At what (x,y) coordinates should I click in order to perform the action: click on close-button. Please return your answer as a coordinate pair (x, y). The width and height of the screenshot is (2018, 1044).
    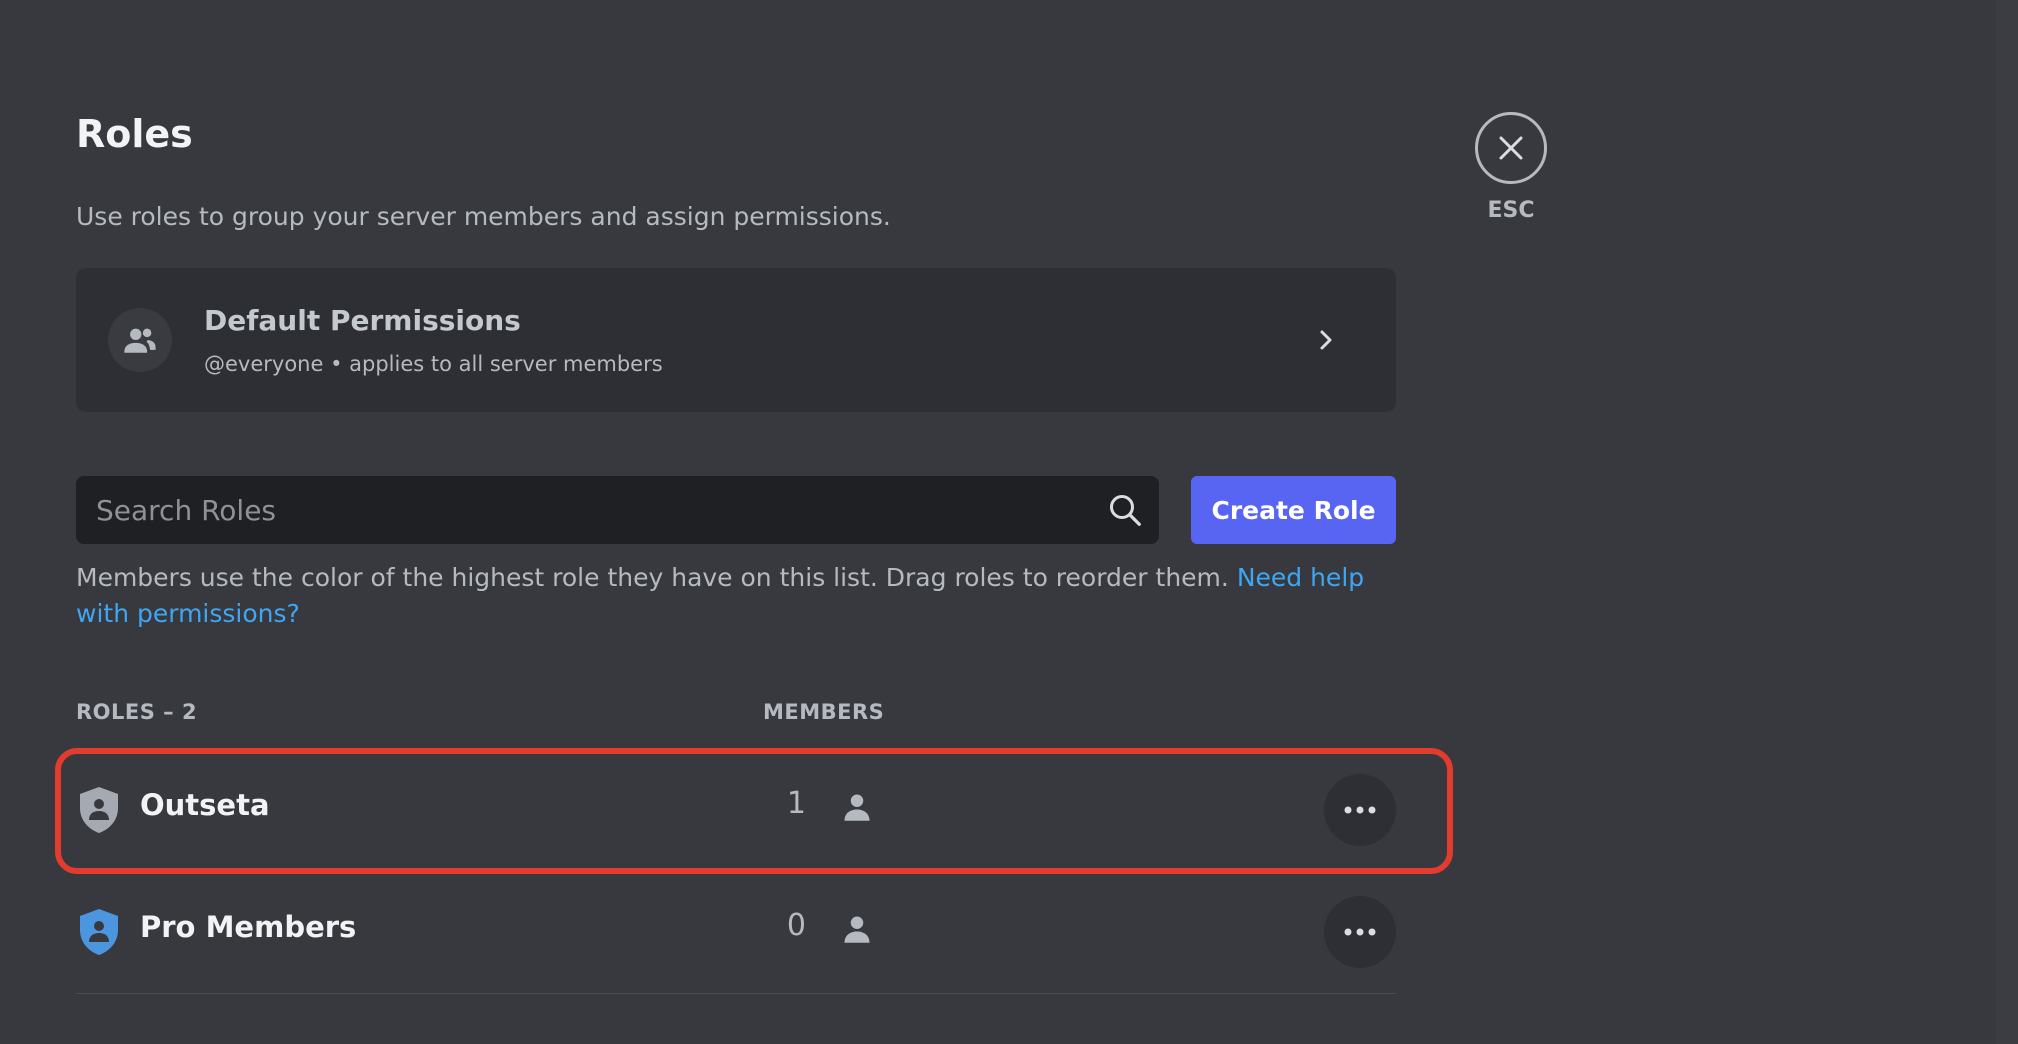
    Looking at the image, I should click on (1511, 148).